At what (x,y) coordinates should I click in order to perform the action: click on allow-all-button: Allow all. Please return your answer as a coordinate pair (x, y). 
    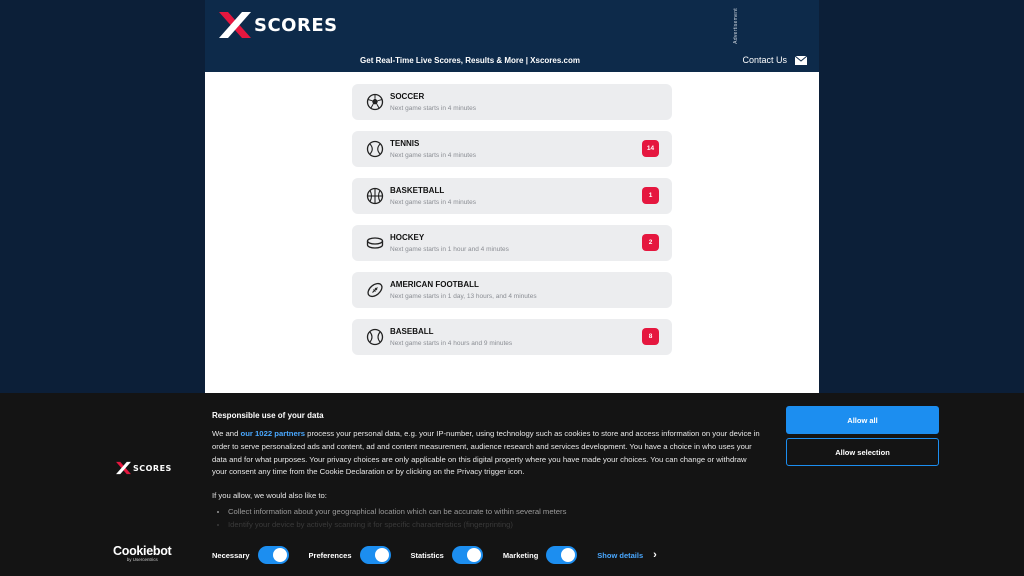
    Looking at the image, I should click on (862, 420).